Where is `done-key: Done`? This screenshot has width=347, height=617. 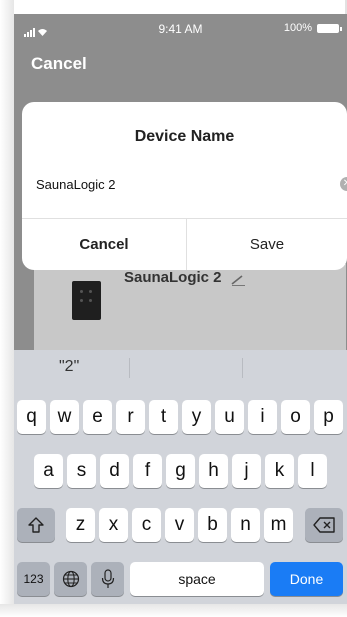
done-key: Done is located at coordinates (306, 579).